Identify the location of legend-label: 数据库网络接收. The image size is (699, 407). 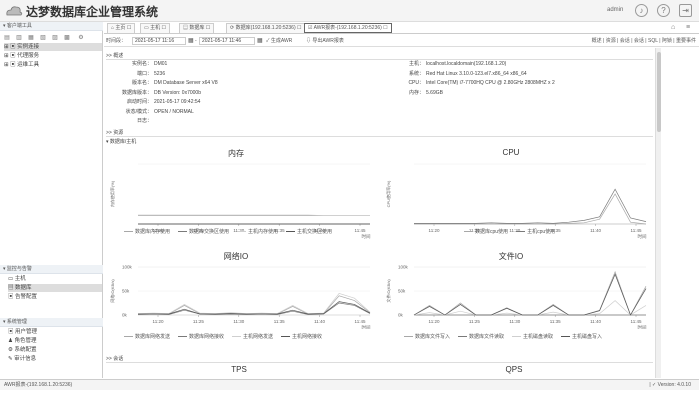
(207, 337).